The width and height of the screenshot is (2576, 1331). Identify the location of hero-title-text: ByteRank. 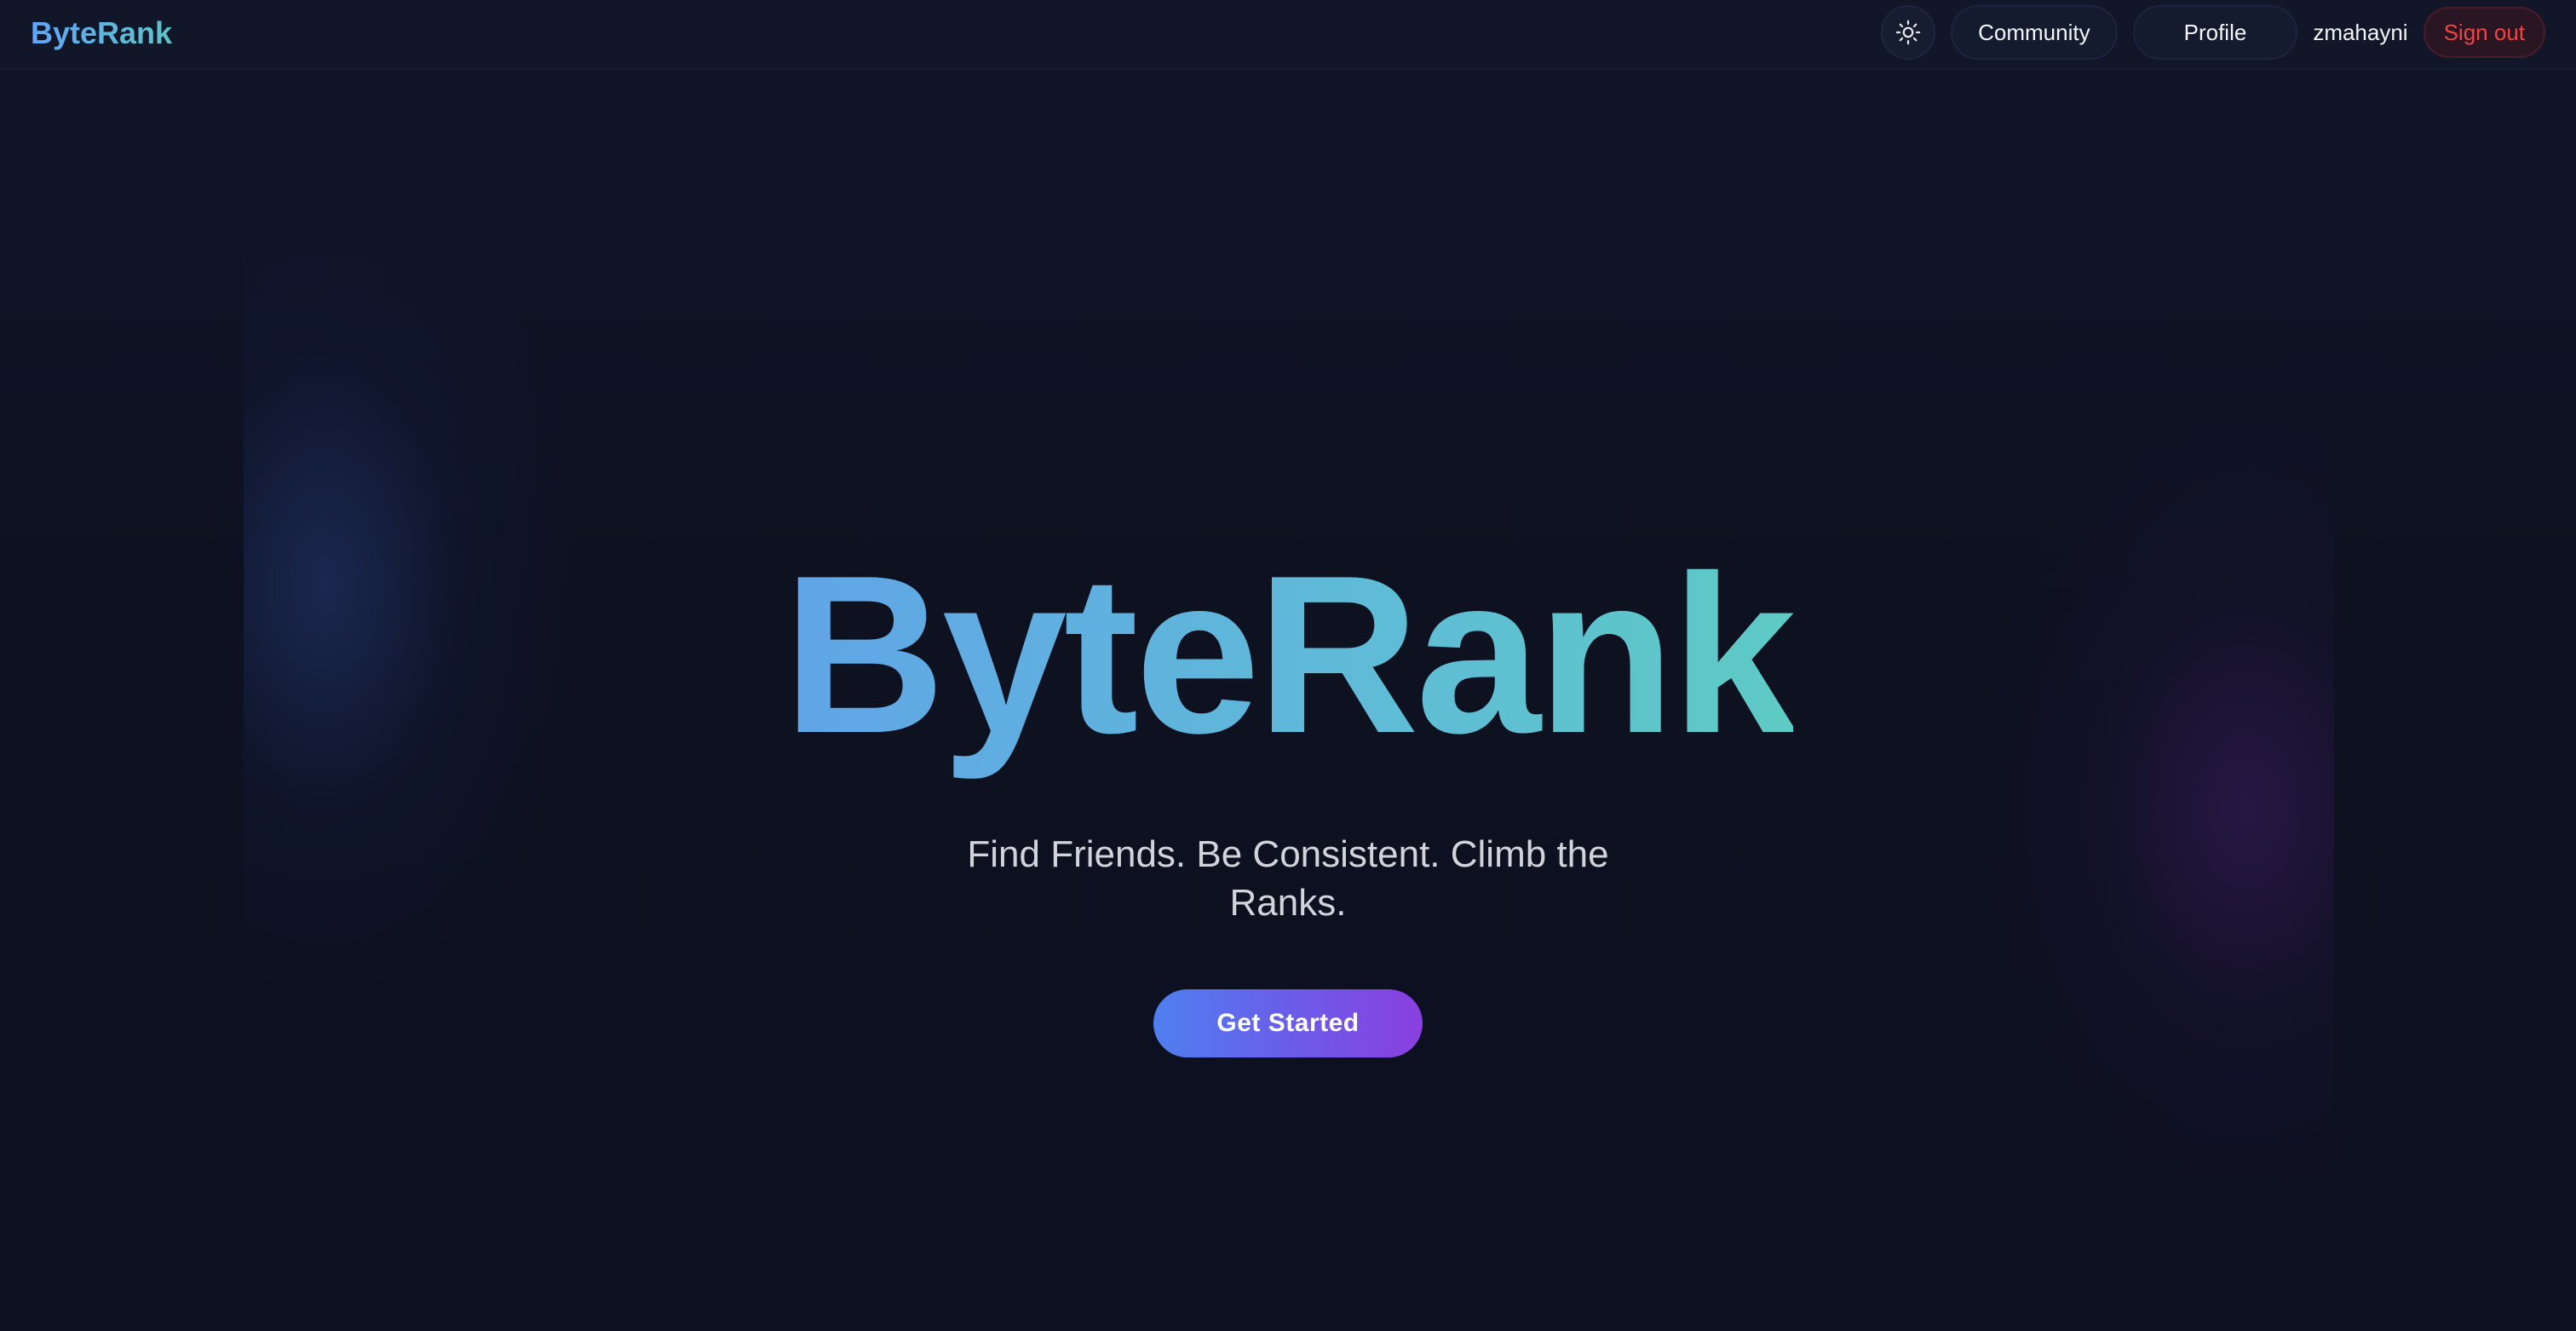
(1290, 654).